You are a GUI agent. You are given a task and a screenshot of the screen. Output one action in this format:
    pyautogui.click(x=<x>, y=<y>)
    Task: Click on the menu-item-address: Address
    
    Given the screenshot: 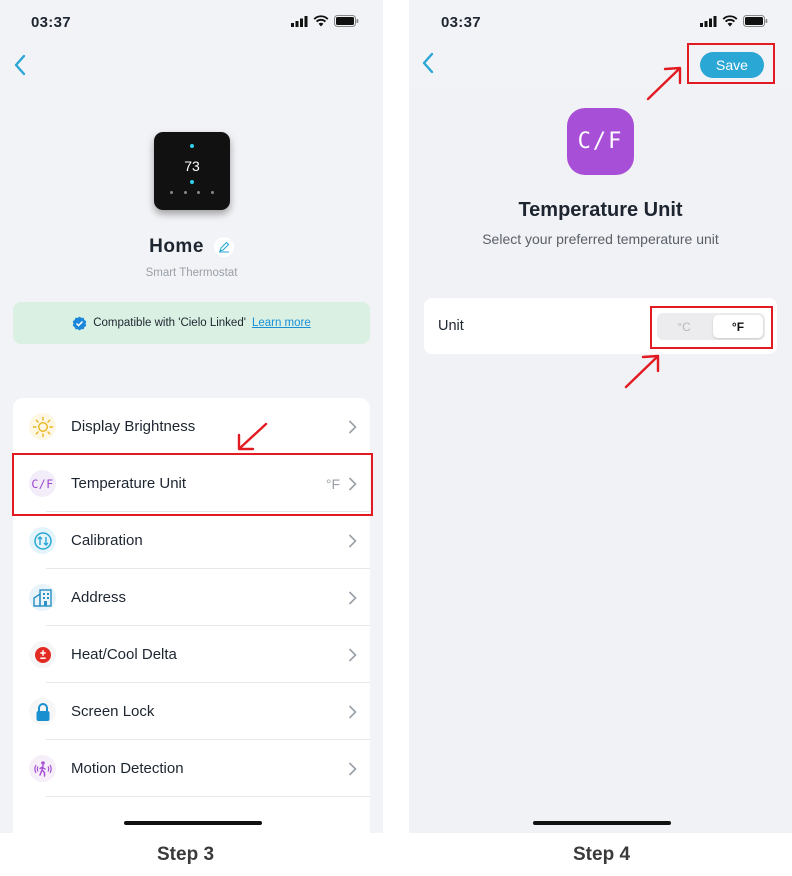 What is the action you would take?
    pyautogui.click(x=191, y=597)
    